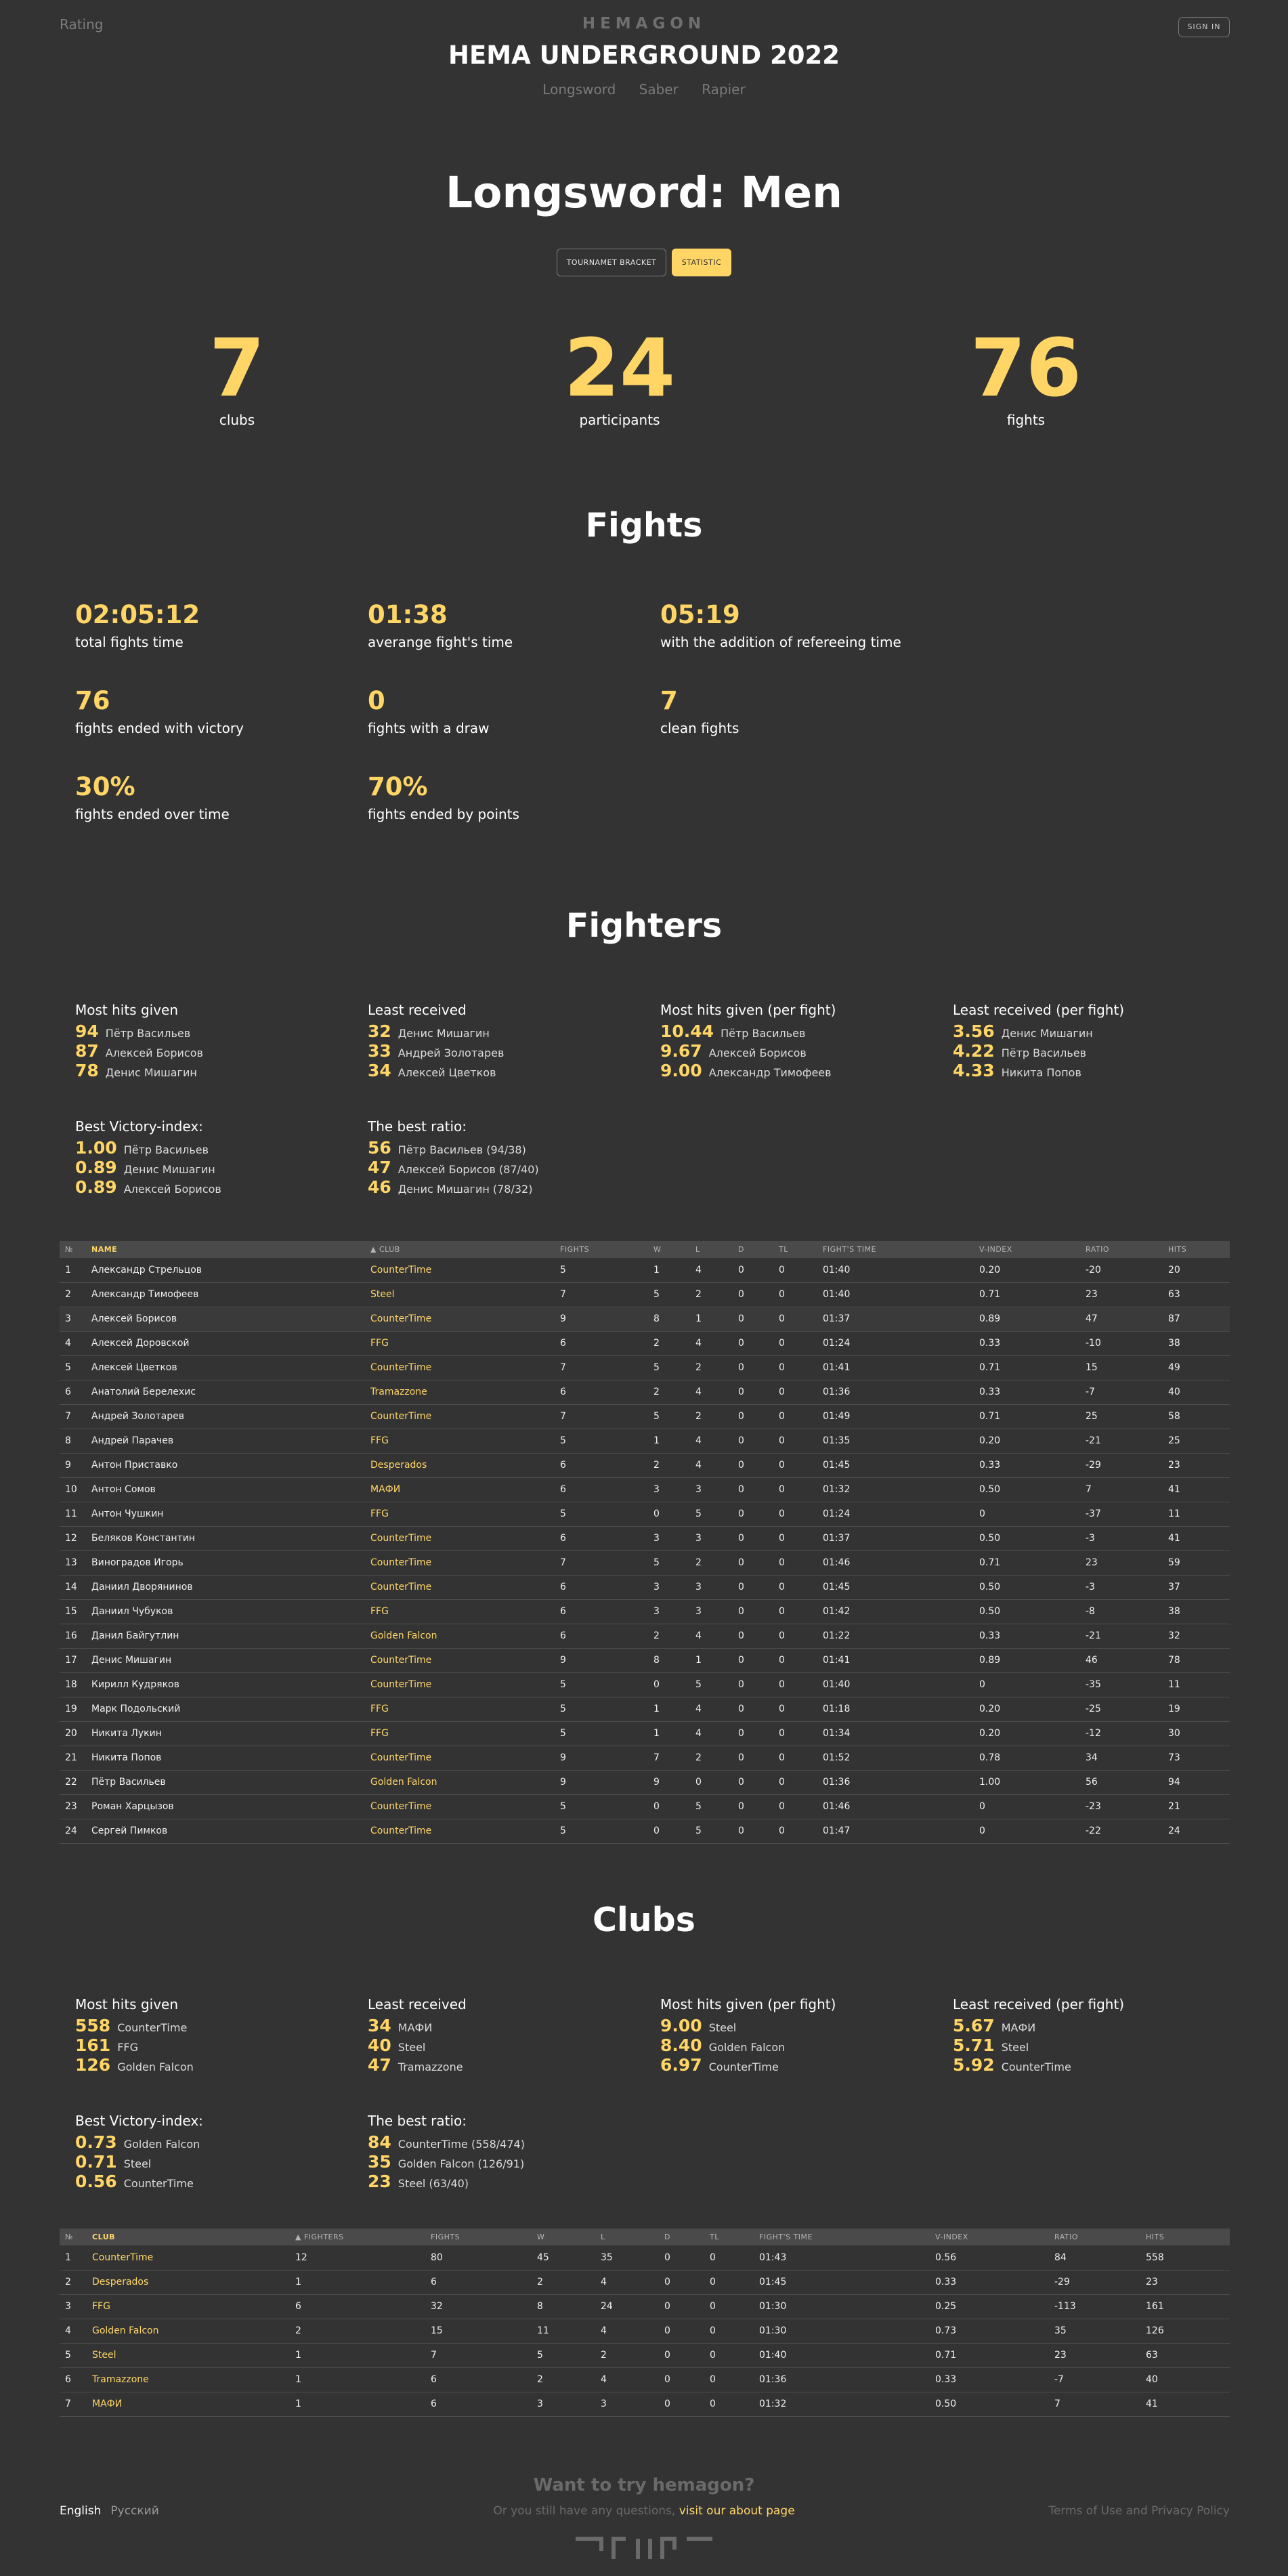 This screenshot has width=1288, height=2576. Describe the element at coordinates (1139, 2511) in the screenshot. I see `terms-link: Terms of Use and Privacy Policy` at that location.